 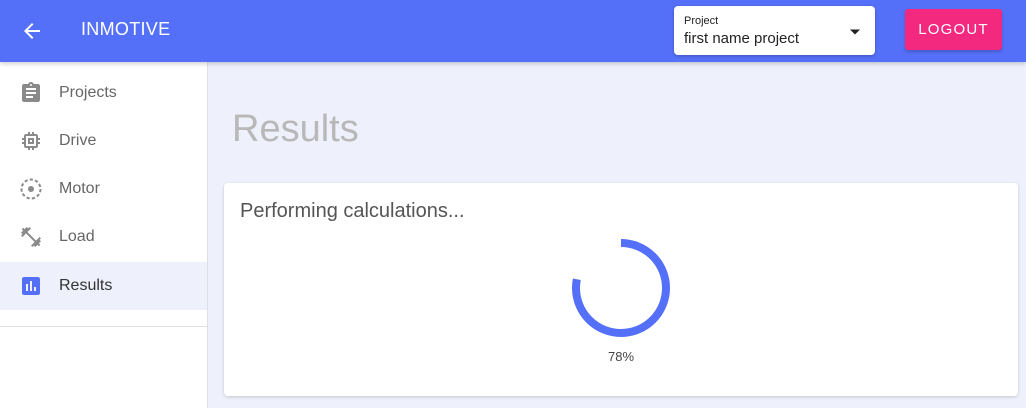 What do you see at coordinates (953, 29) in the screenshot?
I see `logout-button: LOGOUT` at bounding box center [953, 29].